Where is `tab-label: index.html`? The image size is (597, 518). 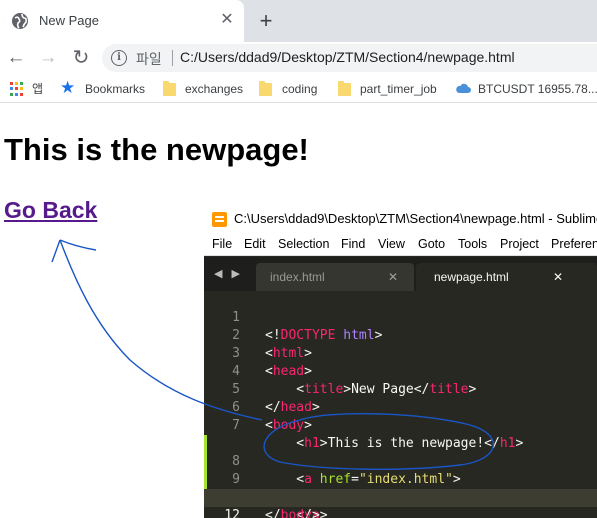
tab-label: index.html is located at coordinates (297, 277).